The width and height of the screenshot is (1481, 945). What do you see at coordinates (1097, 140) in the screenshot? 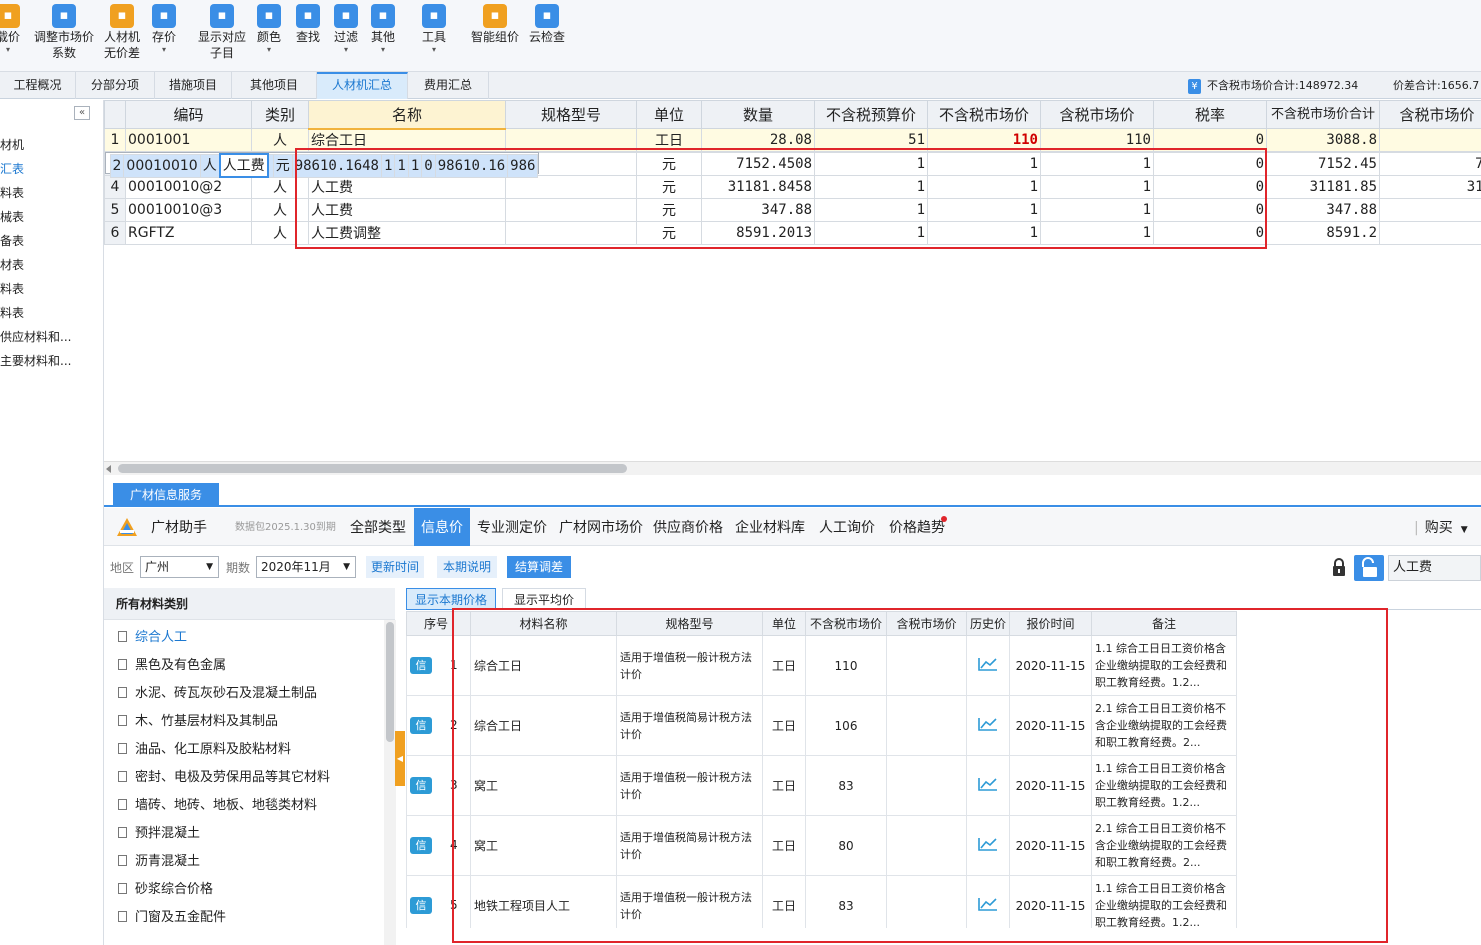
I see `cell-tax_market: 110` at bounding box center [1097, 140].